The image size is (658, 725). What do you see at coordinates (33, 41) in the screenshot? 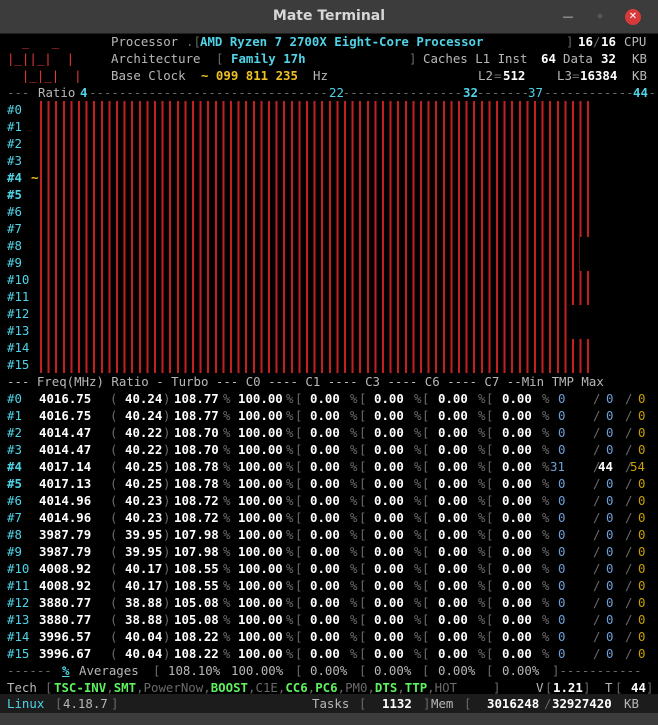
I see `logo-art: _ _` at bounding box center [33, 41].